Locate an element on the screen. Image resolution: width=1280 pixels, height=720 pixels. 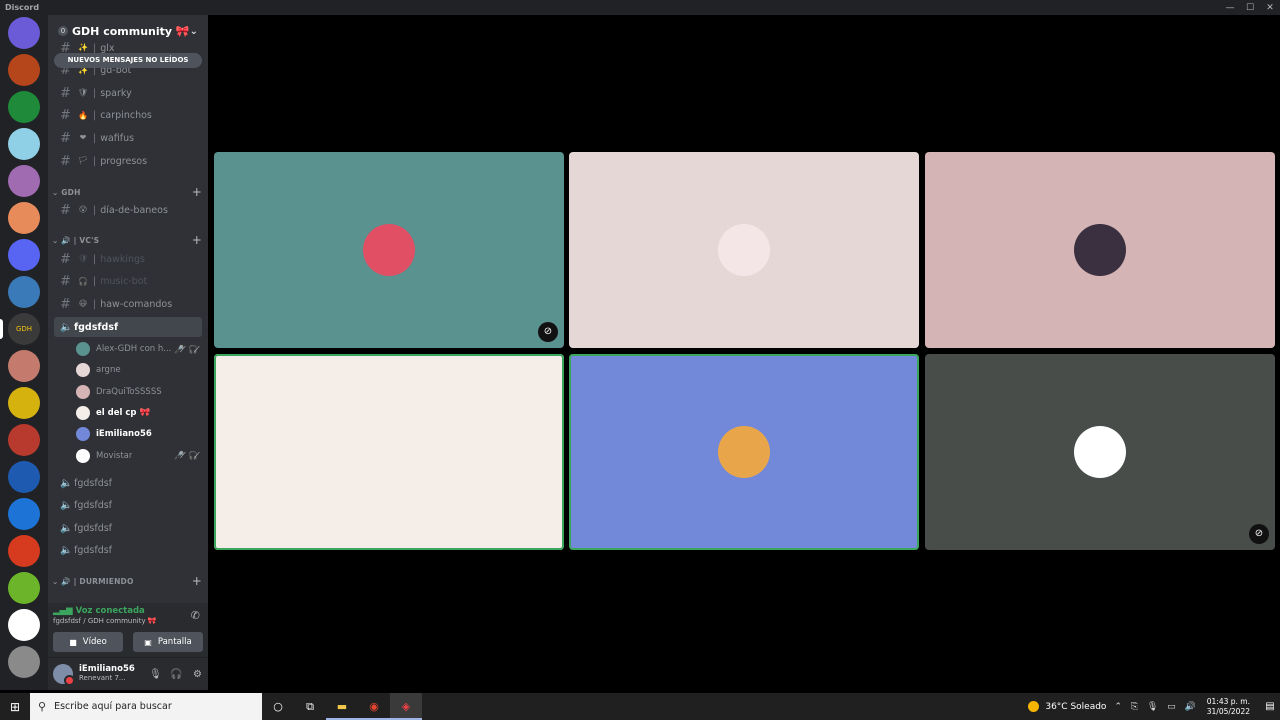
unread-messages-banner: NUEVOS MENSAJES NO LEÍDOS is located at coordinates (128, 60).